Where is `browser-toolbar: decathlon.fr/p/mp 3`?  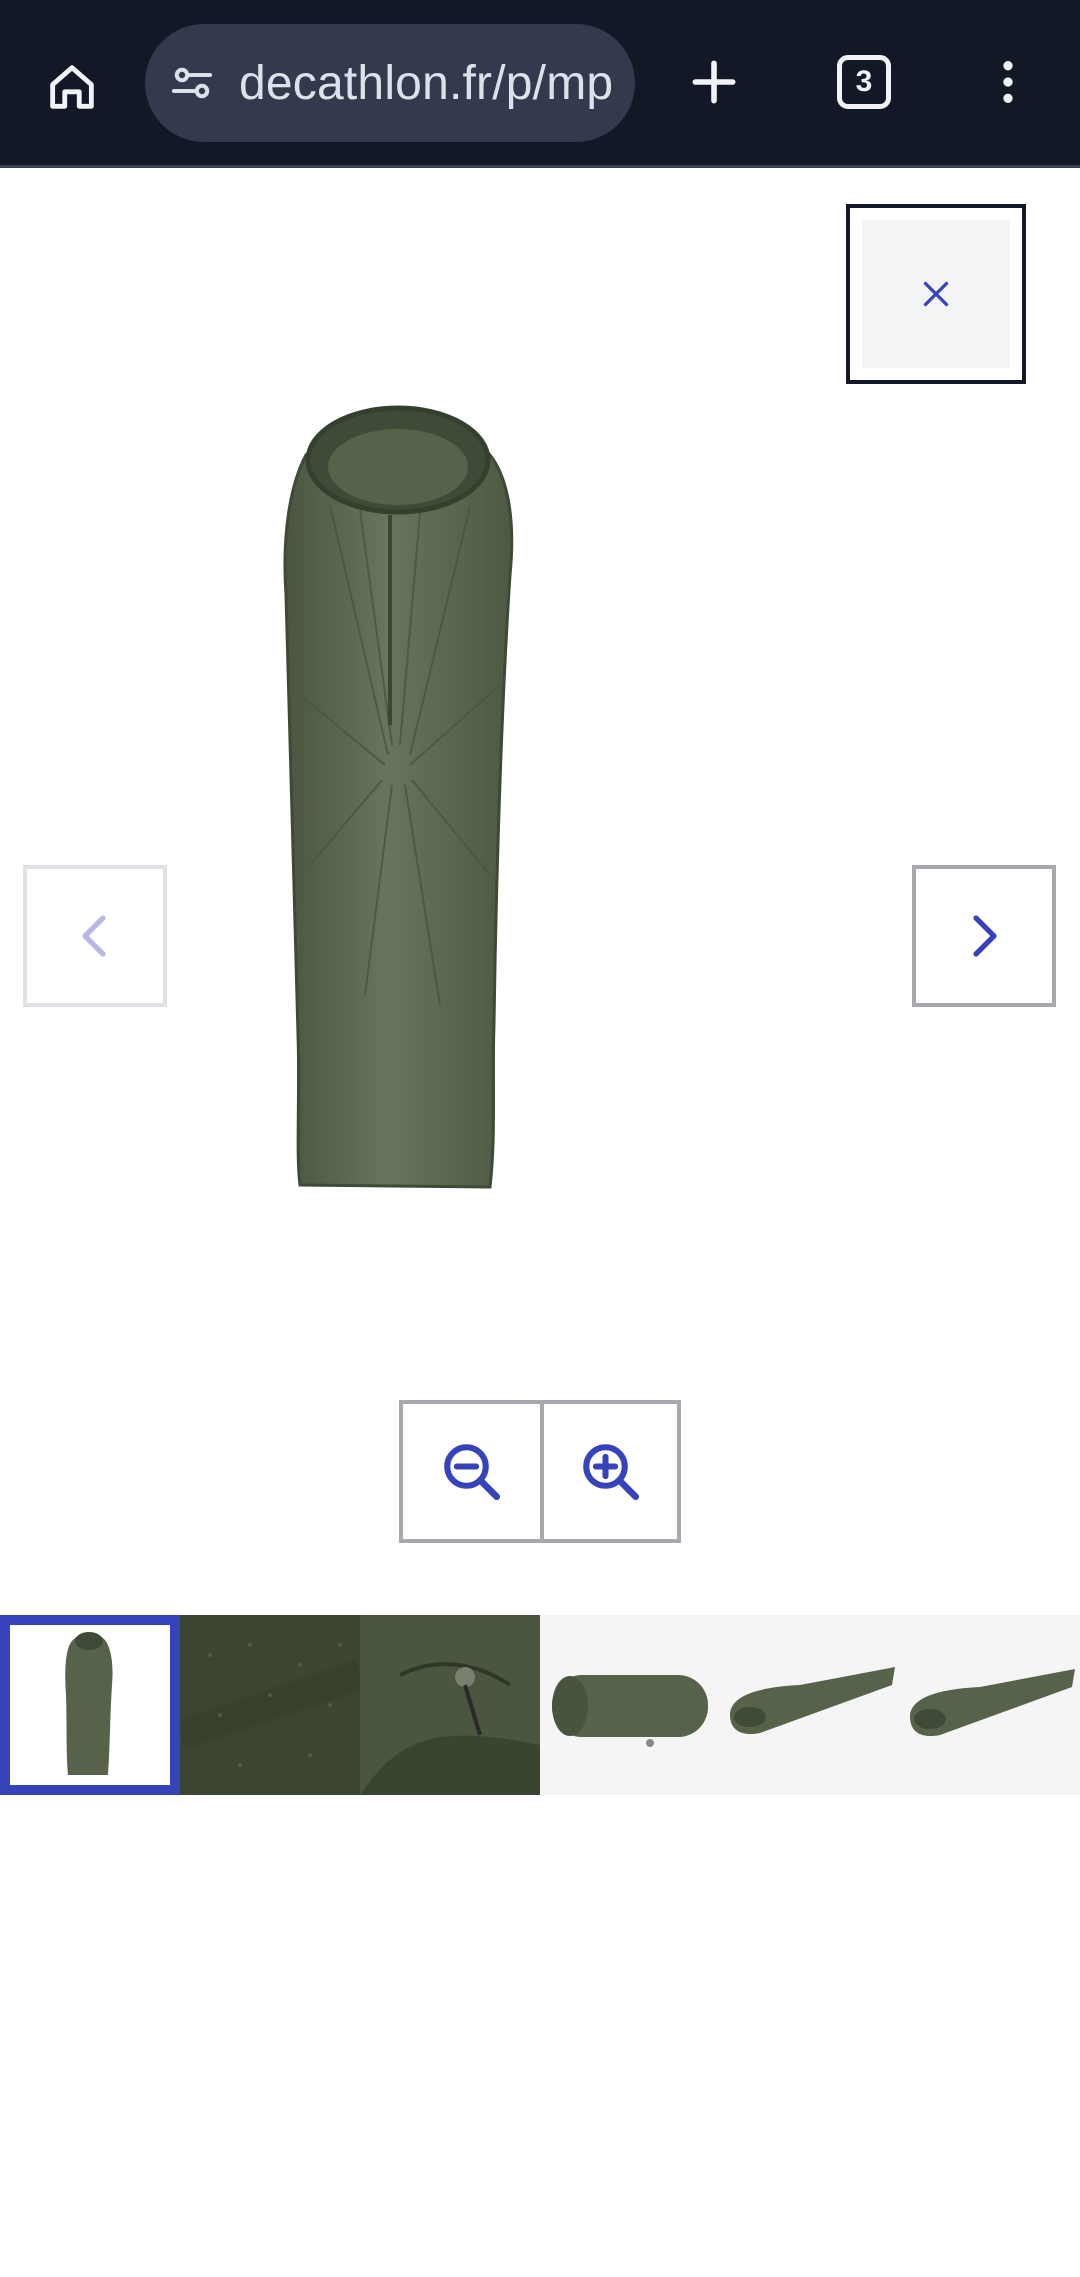
browser-toolbar: decathlon.fr/p/mp 3 is located at coordinates (540, 84).